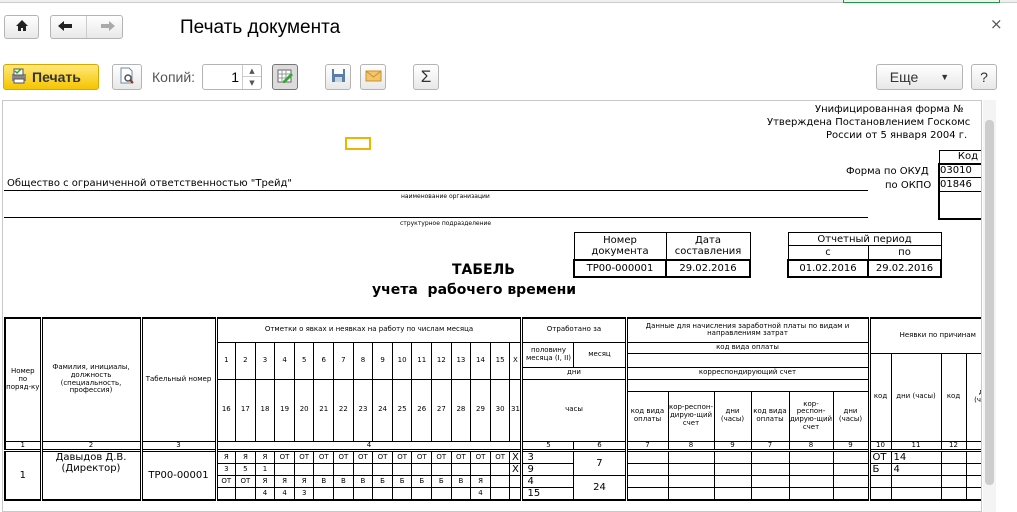 This screenshot has height=512, width=1017. I want to click on day-header: 2, so click(245, 360).